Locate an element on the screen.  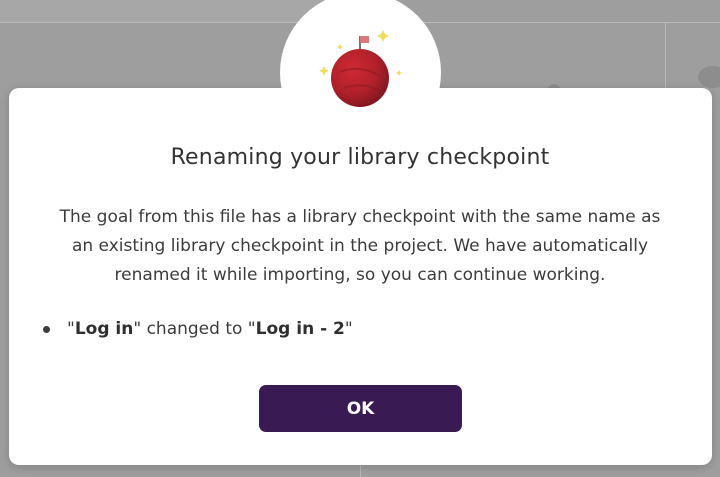
dialog-illustration-badge is located at coordinates (360, 76).